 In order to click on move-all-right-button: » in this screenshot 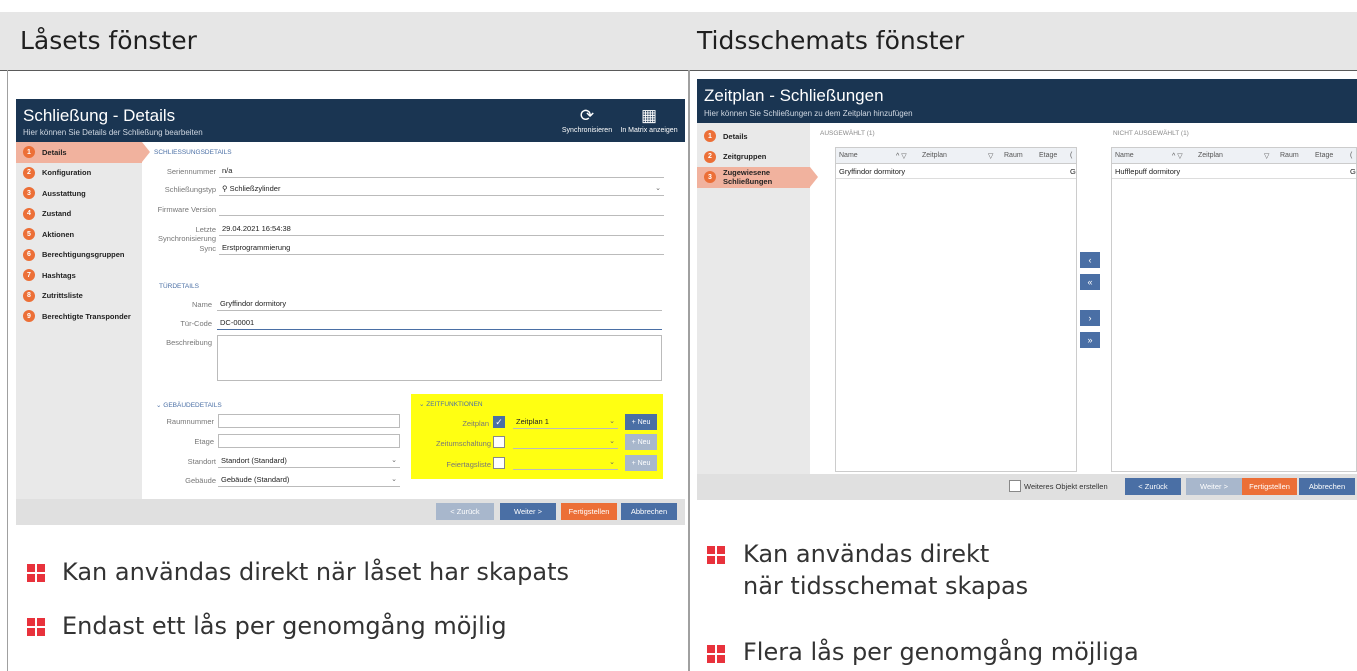, I will do `click(1090, 340)`.